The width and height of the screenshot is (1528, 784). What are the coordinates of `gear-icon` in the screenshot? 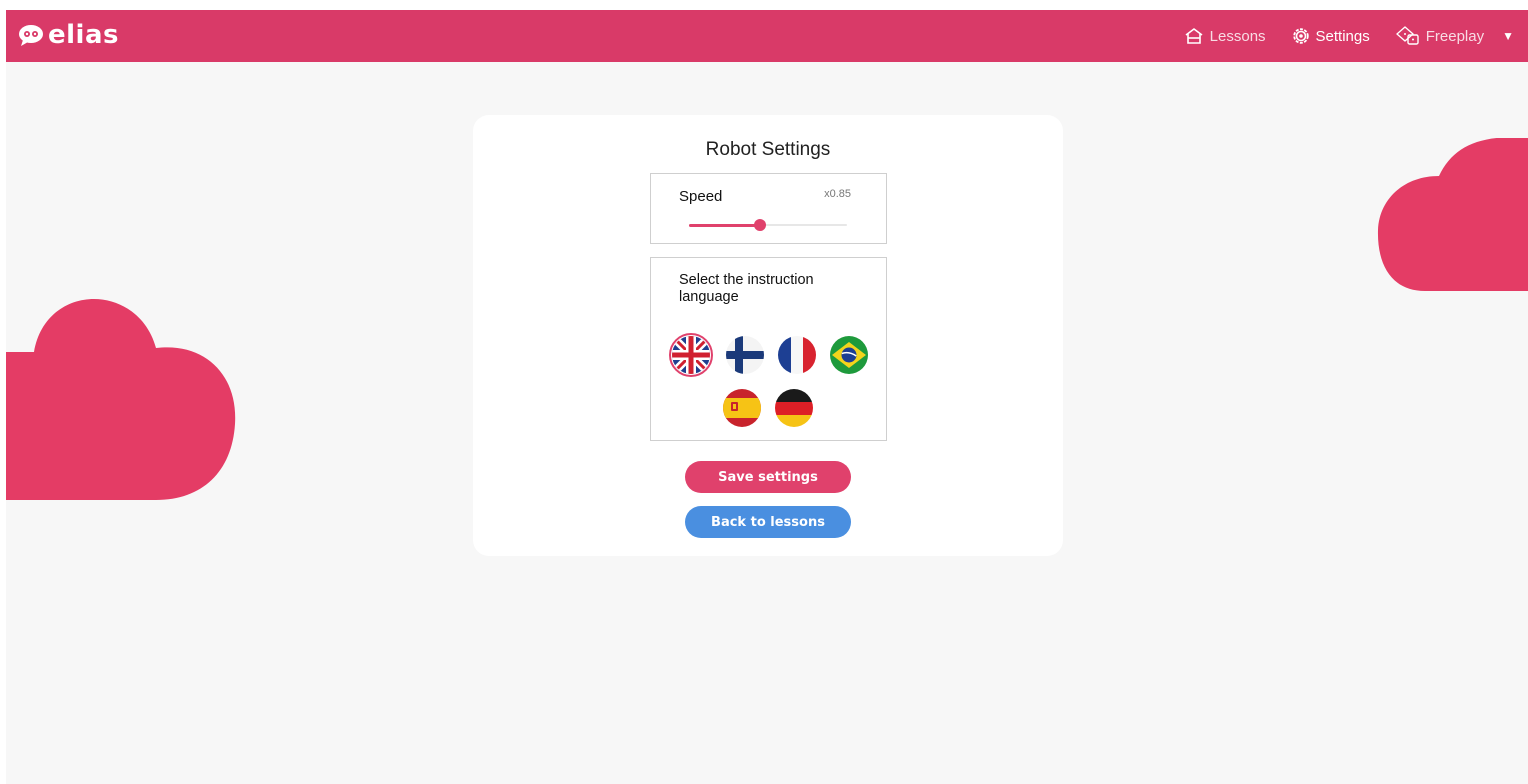 It's located at (1300, 36).